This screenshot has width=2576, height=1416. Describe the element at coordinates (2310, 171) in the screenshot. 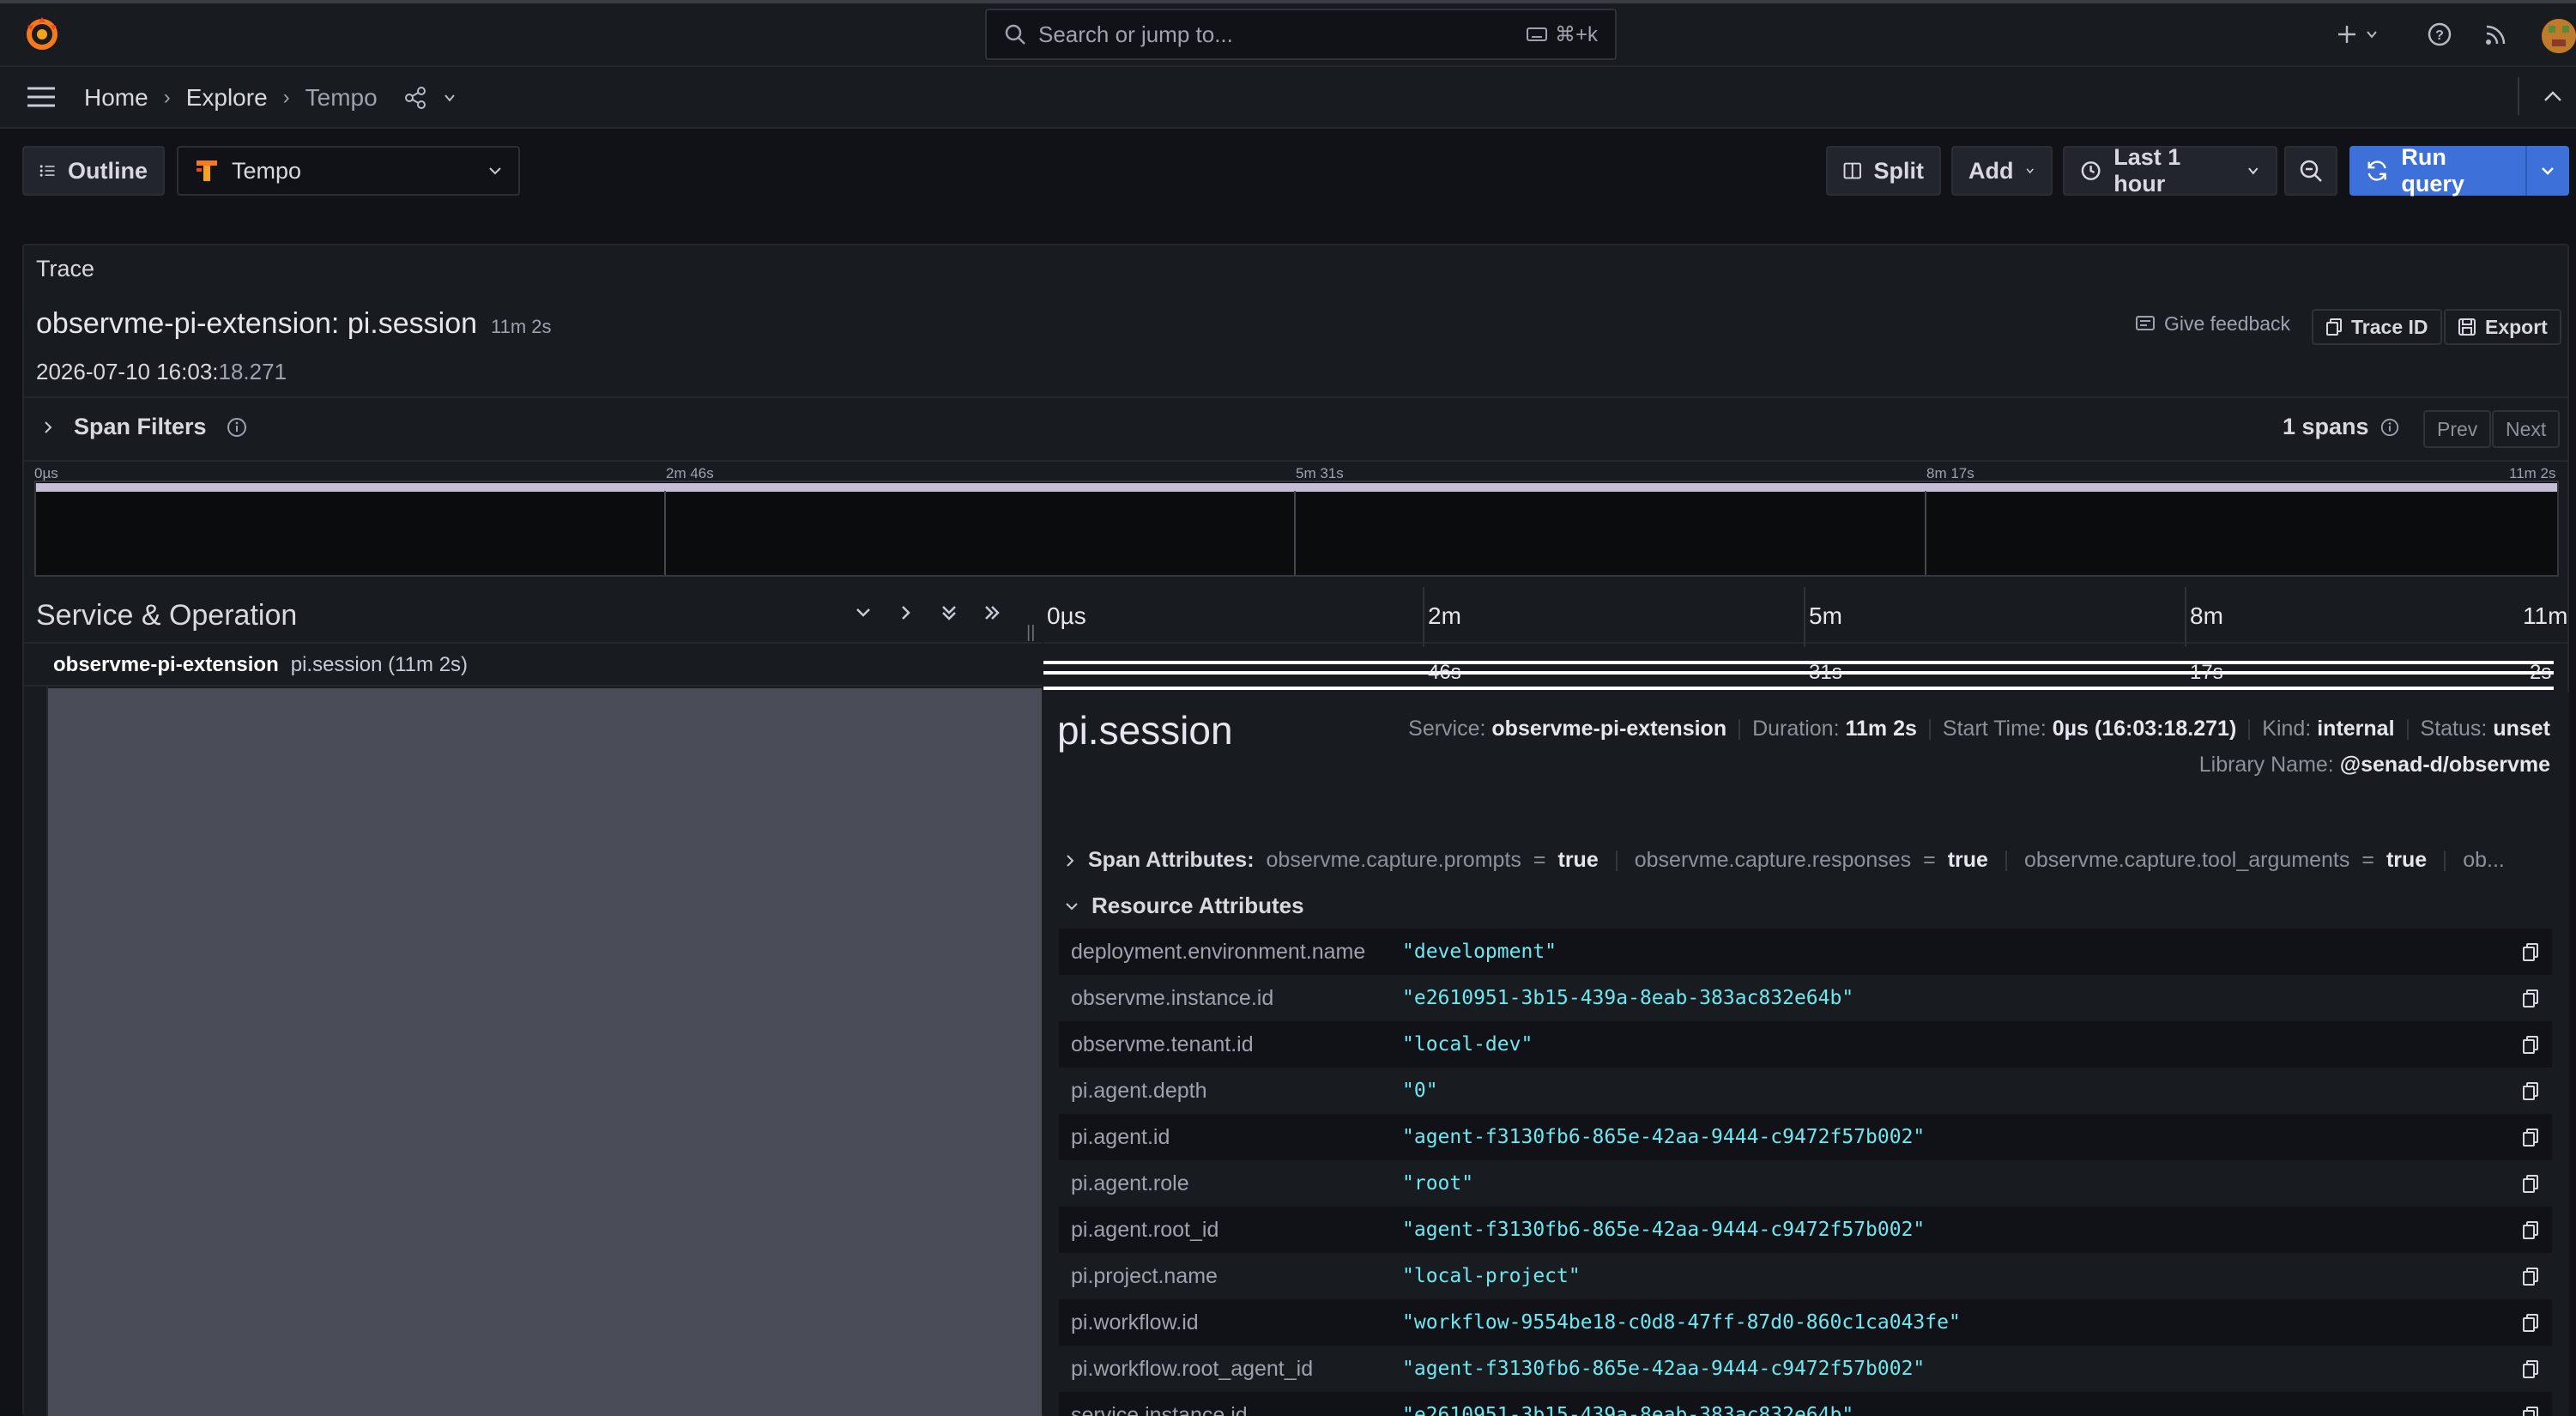

I see `zoom-out-button` at that location.